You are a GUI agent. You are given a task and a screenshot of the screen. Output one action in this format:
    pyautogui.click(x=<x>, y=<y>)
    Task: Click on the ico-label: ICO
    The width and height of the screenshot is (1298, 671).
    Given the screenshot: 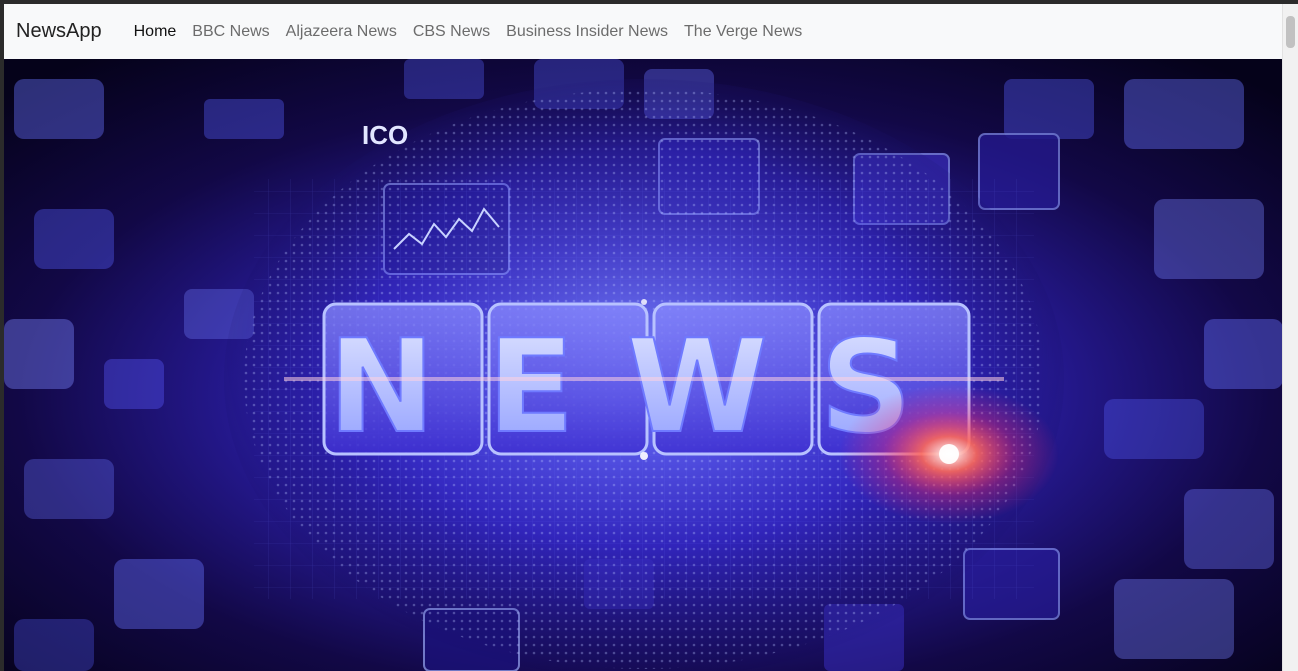 What is the action you would take?
    pyautogui.click(x=385, y=135)
    